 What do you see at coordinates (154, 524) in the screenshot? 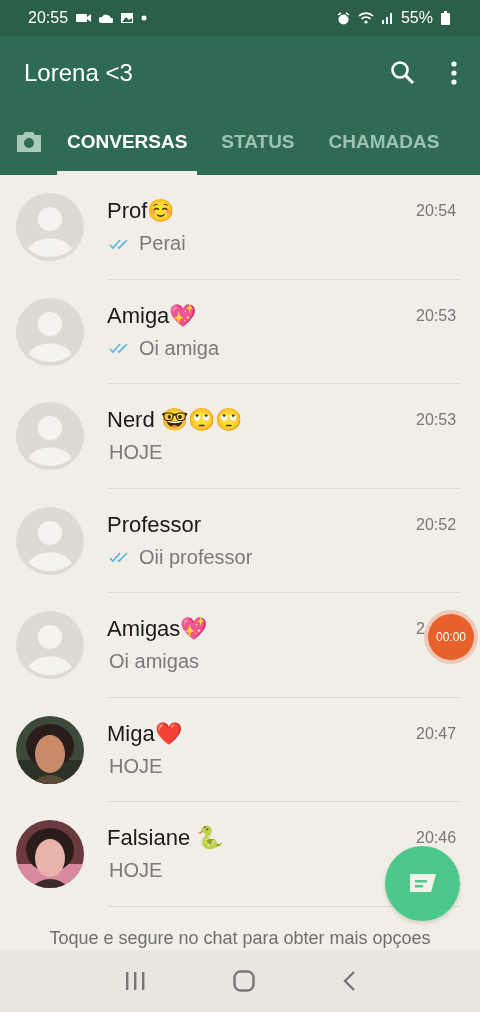
I see `contact-name: Professor` at bounding box center [154, 524].